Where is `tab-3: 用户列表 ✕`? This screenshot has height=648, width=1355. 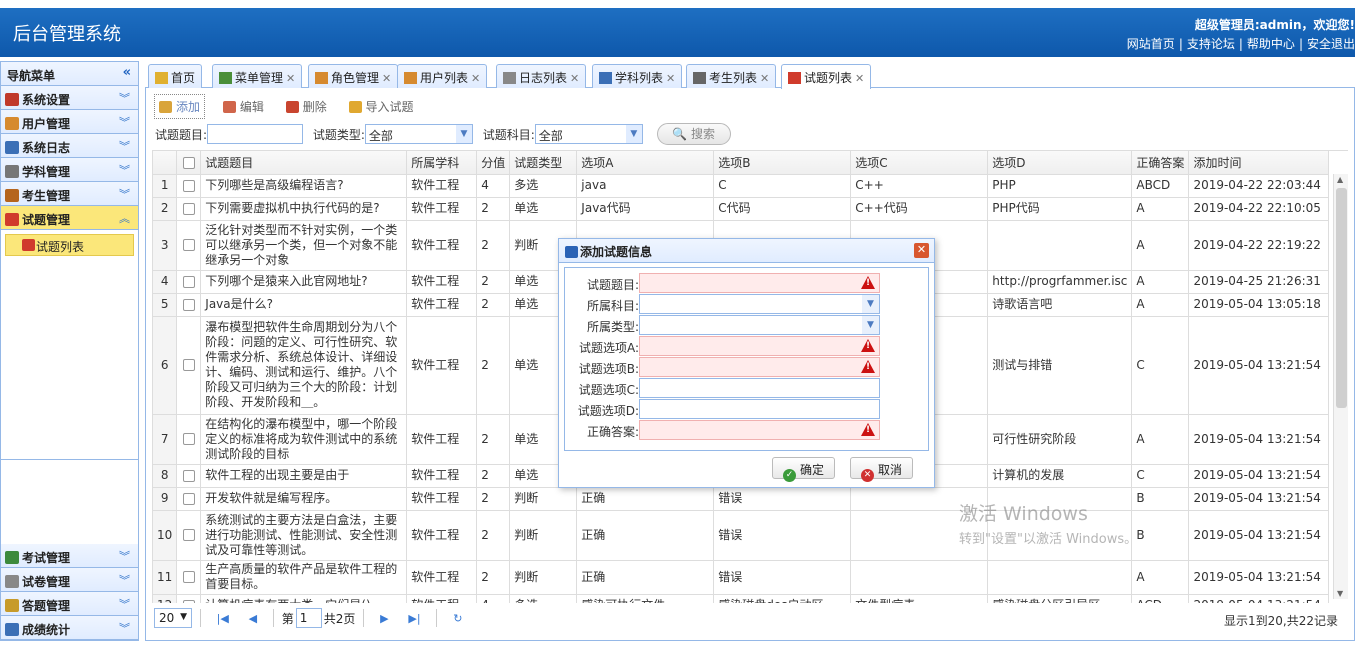 tab-3: 用户列表 ✕ is located at coordinates (442, 76).